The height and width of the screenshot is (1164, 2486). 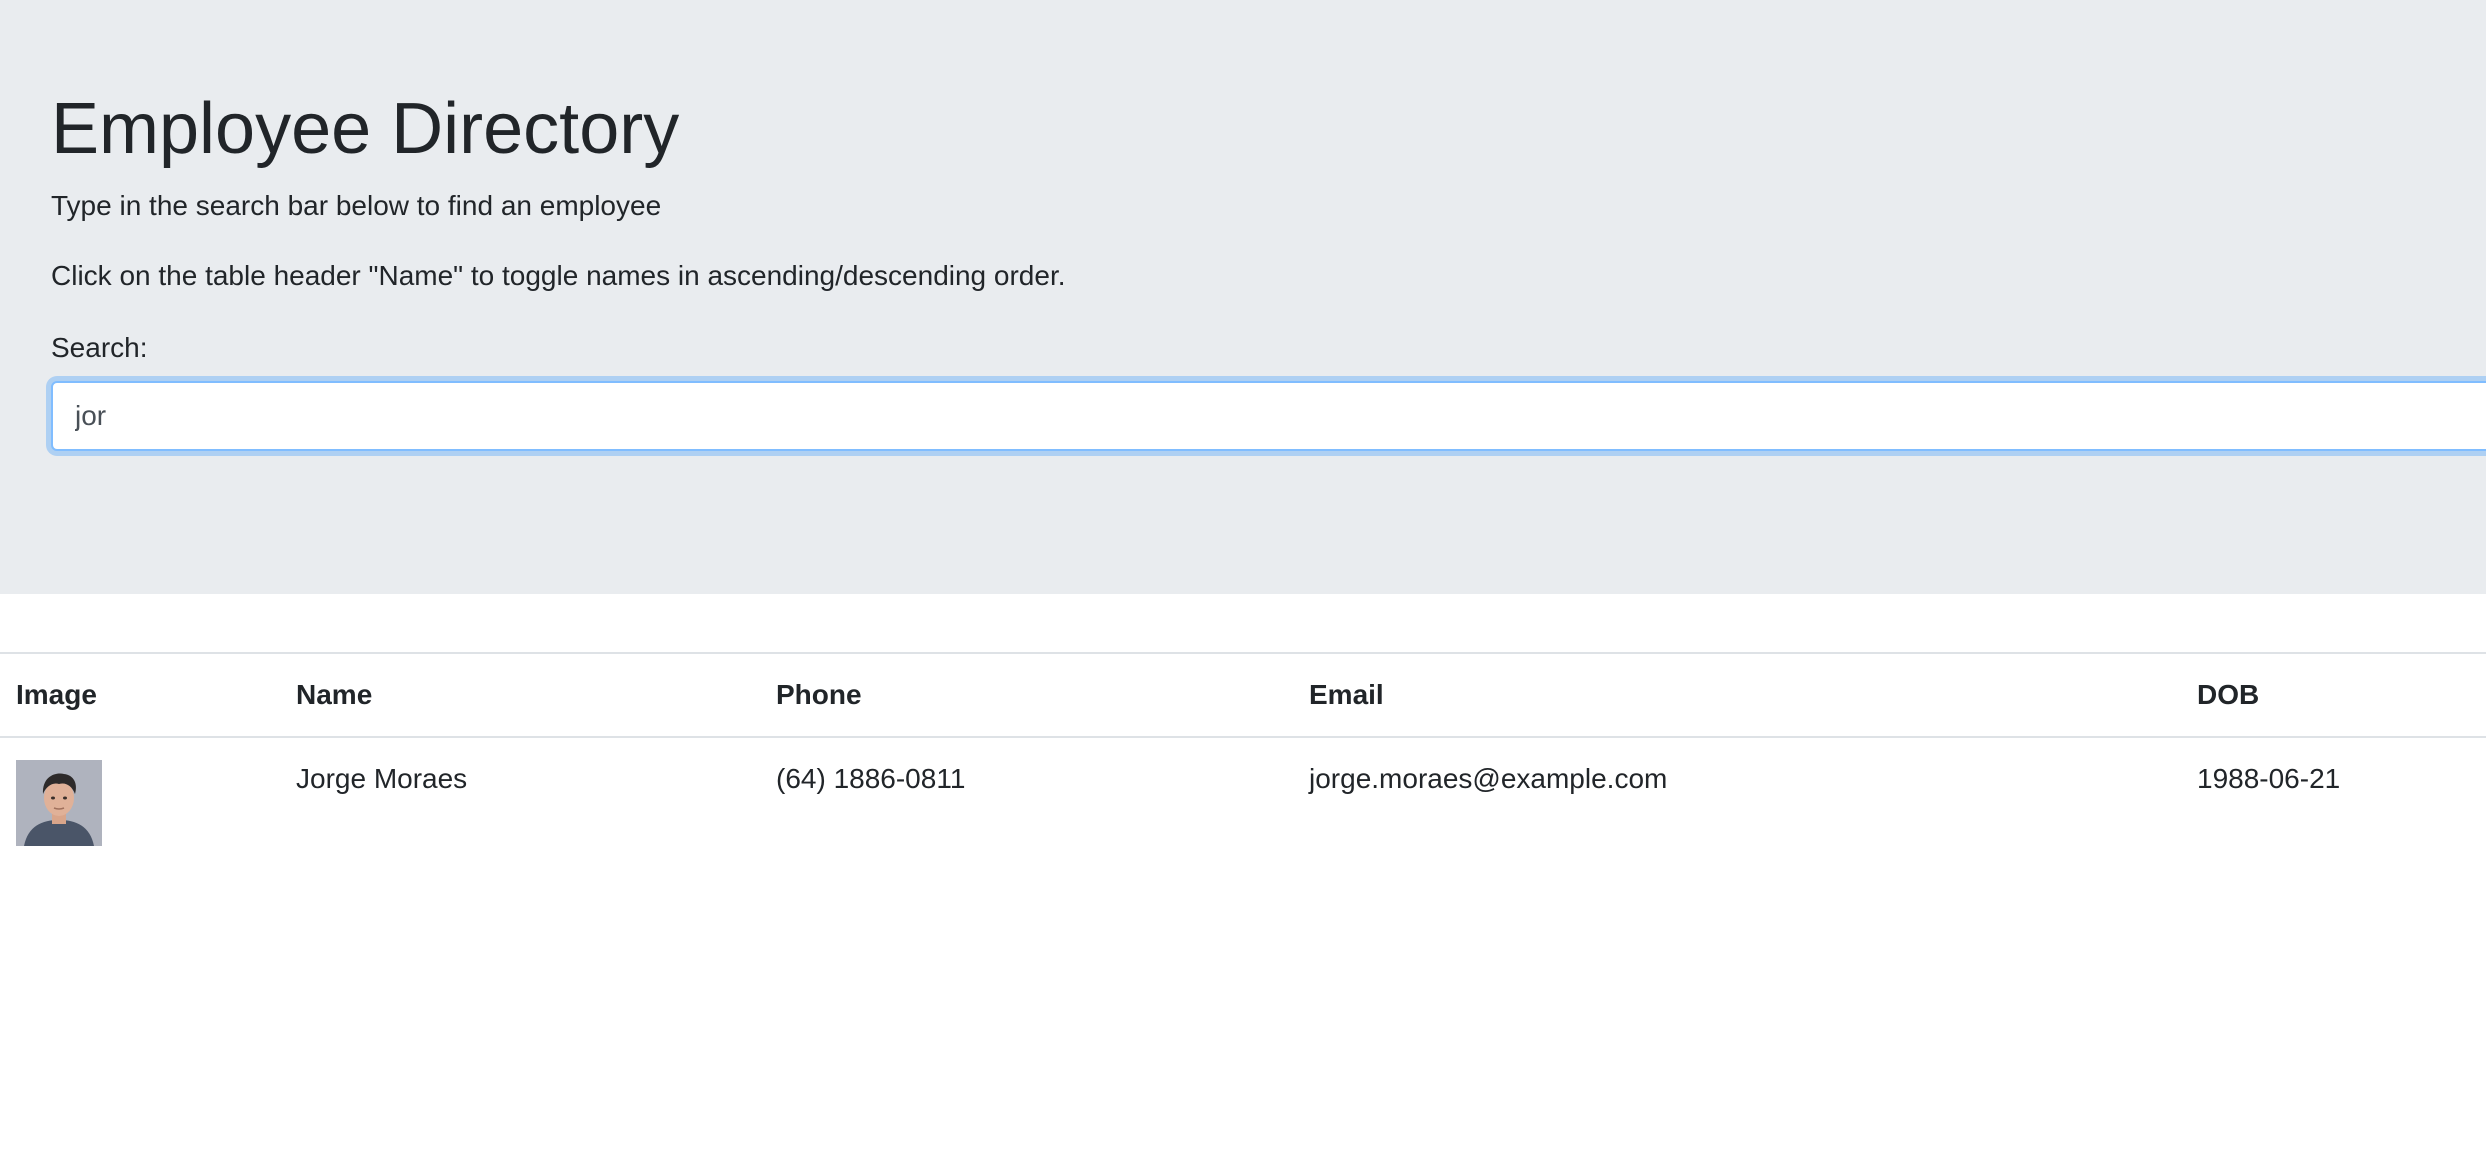 I want to click on image-cell, so click(x=140, y=791).